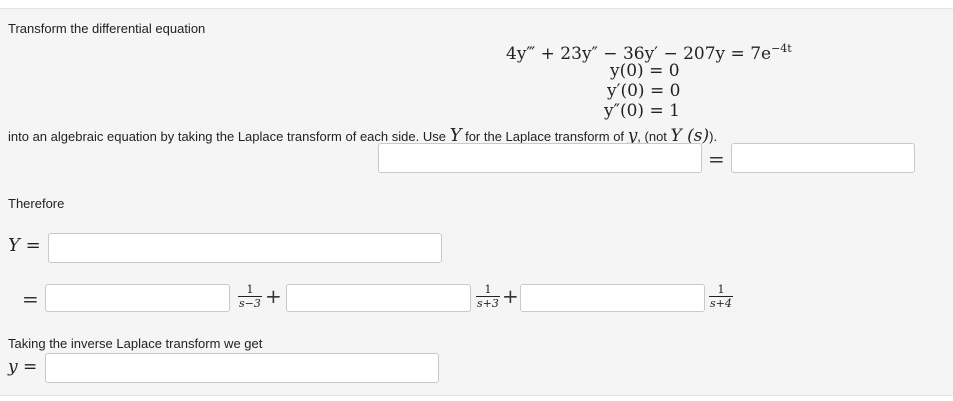 Image resolution: width=953 pixels, height=401 pixels. Describe the element at coordinates (545, 136) in the screenshot. I see `instruction-part2: for the Laplace transform of` at that location.